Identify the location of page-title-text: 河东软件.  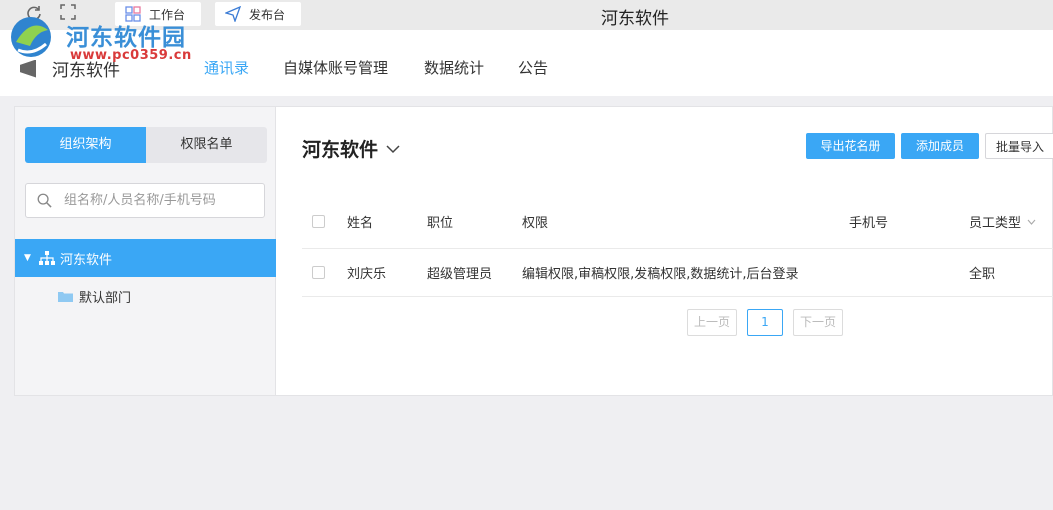
(340, 150).